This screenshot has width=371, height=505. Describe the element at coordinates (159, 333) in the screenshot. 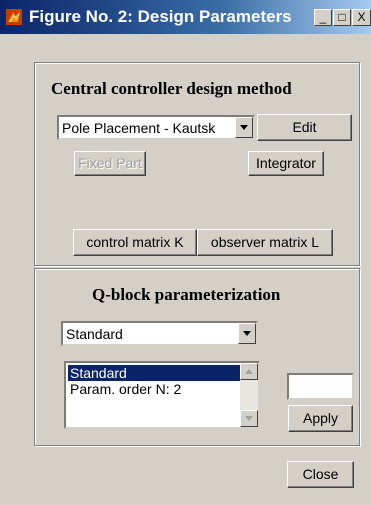

I see `qblock-type-select: Standard` at that location.